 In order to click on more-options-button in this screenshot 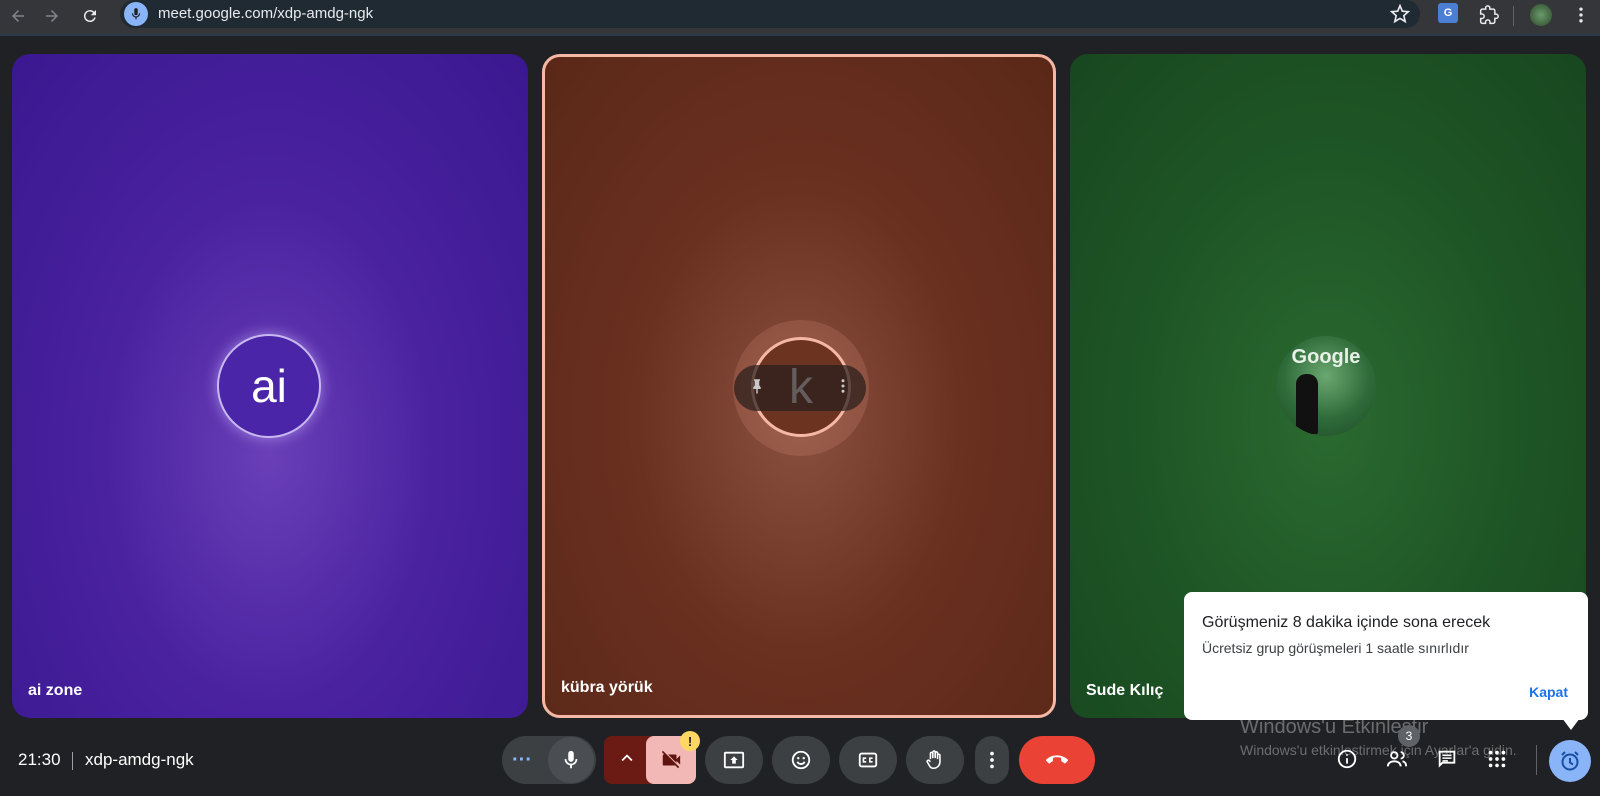, I will do `click(992, 760)`.